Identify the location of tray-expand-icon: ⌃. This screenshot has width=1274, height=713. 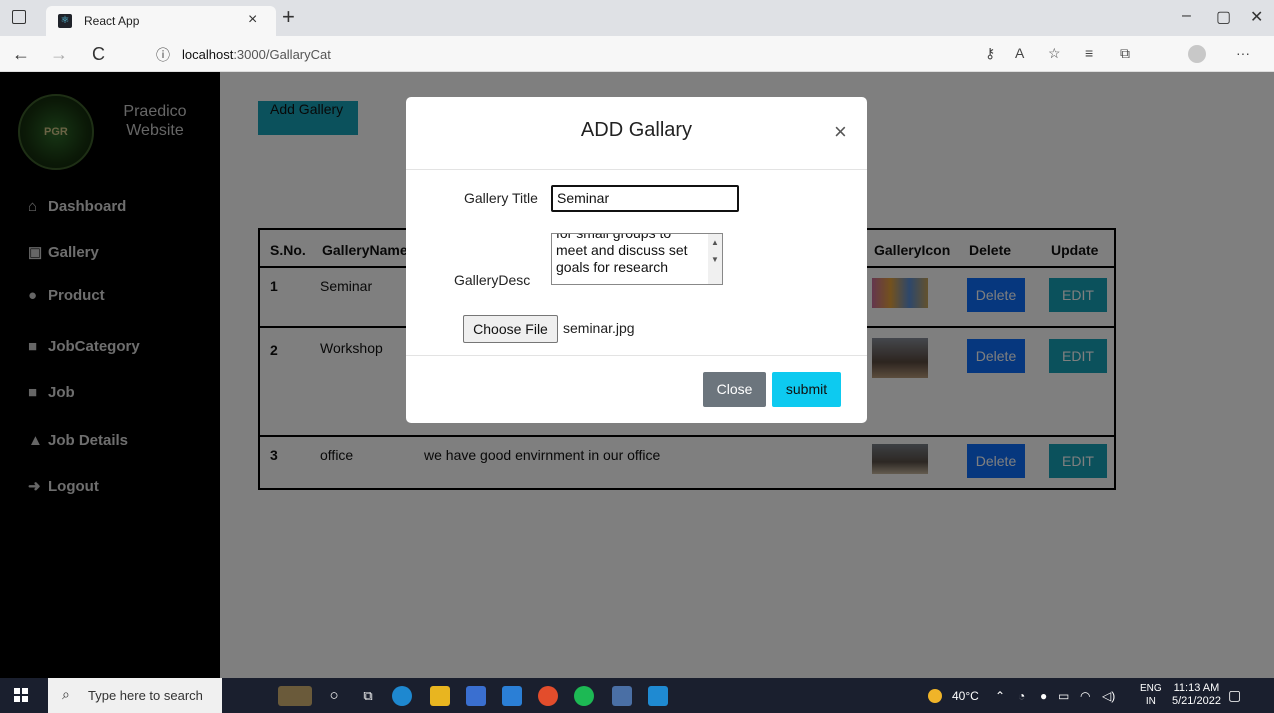
(1000, 696).